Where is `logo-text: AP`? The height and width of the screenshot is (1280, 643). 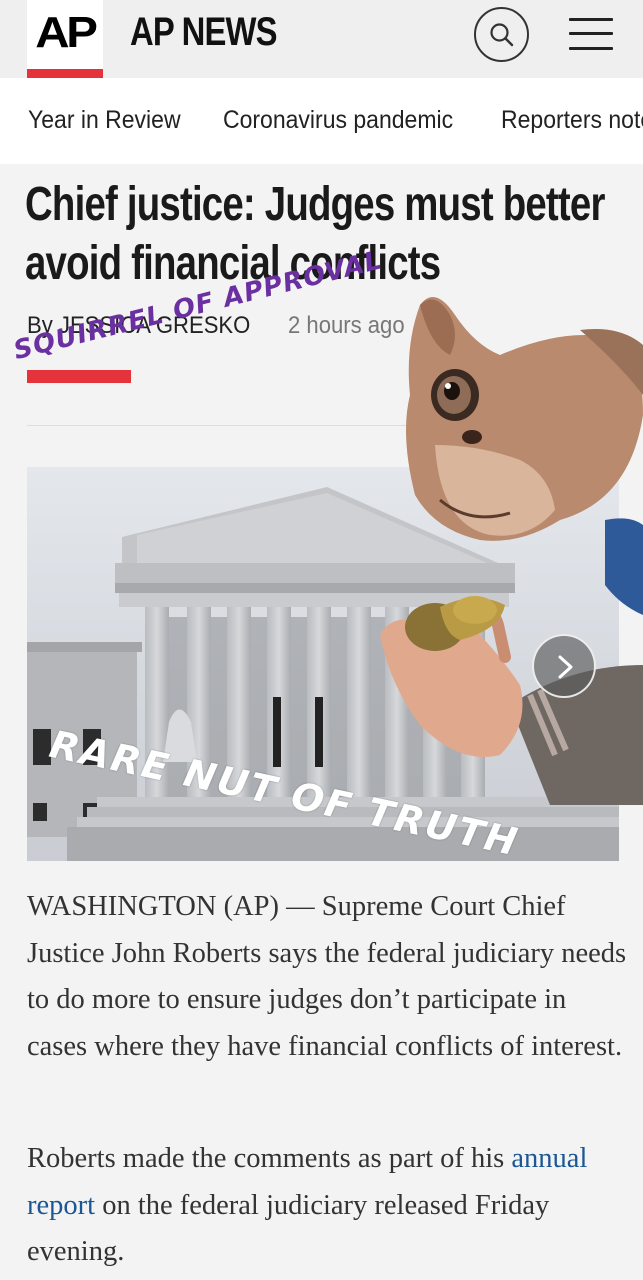
logo-text: AP is located at coordinates (66, 32).